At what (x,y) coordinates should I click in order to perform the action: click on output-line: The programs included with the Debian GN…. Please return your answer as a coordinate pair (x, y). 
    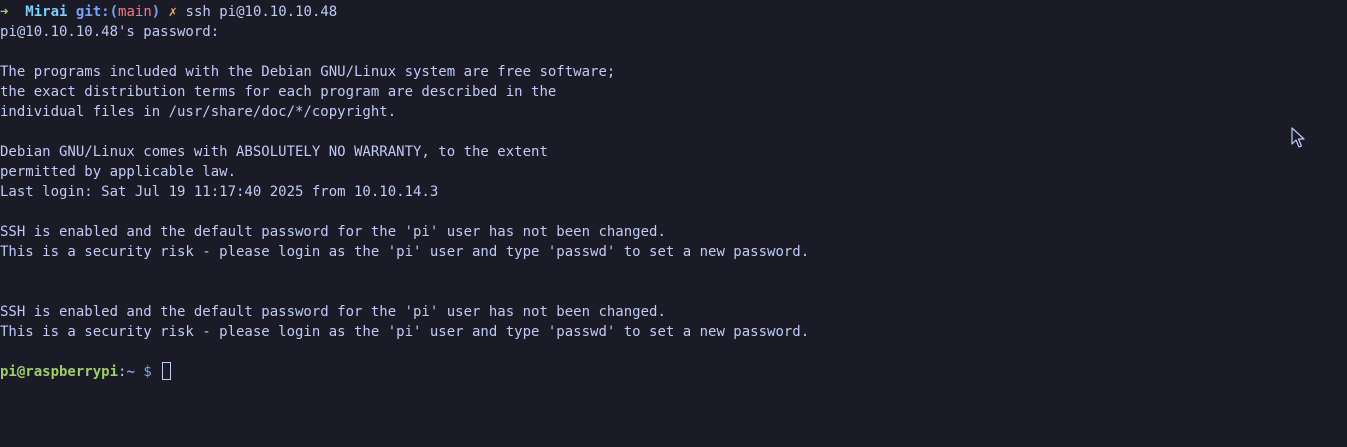
    Looking at the image, I should click on (308, 72).